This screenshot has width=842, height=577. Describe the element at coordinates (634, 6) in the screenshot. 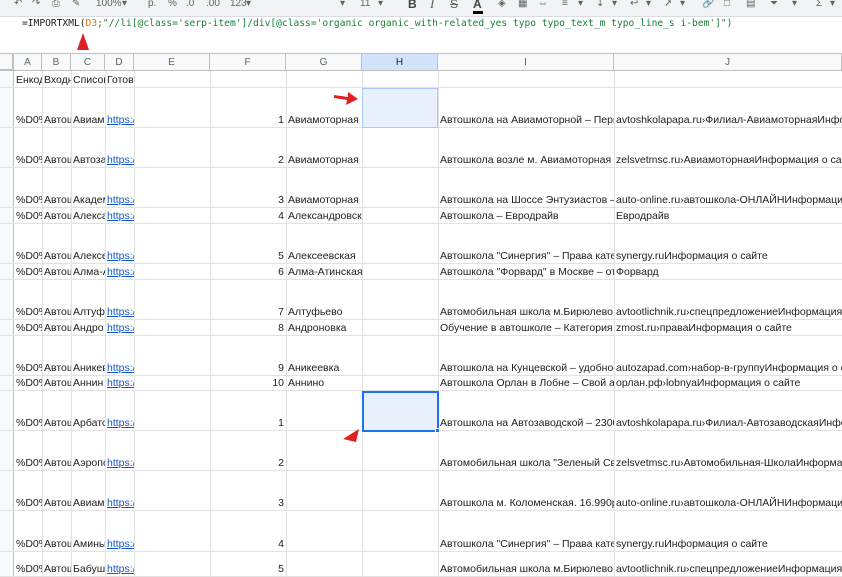

I see `text-wrap-icon: ↩` at that location.